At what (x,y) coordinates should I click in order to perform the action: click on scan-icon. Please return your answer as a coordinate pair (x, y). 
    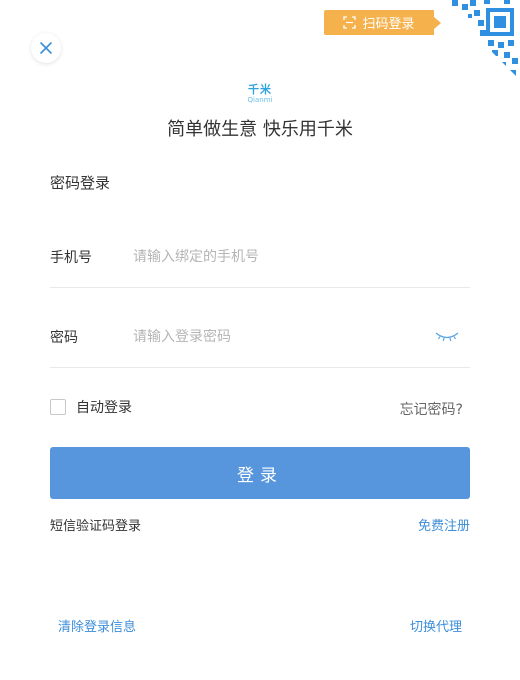
    Looking at the image, I should click on (350, 22).